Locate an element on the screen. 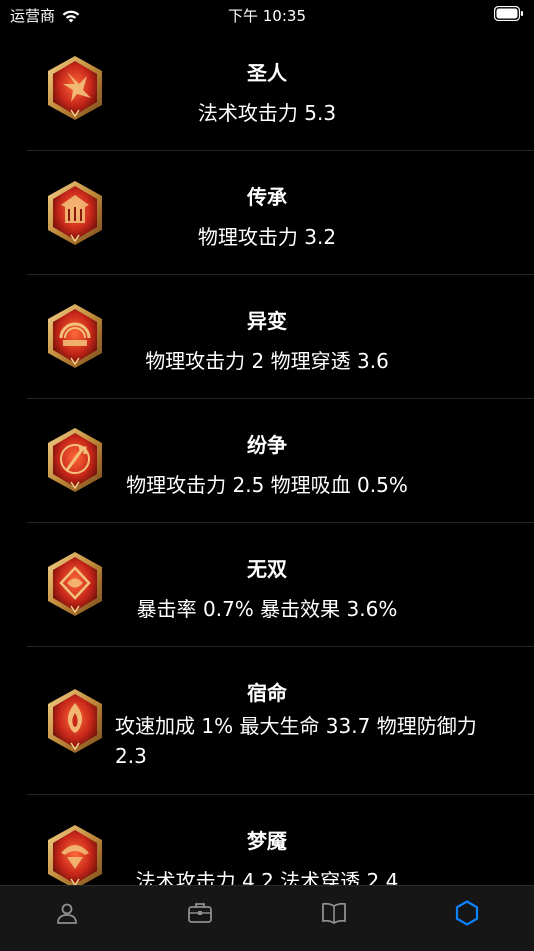  rune-title: 圣人 is located at coordinates (267, 73).